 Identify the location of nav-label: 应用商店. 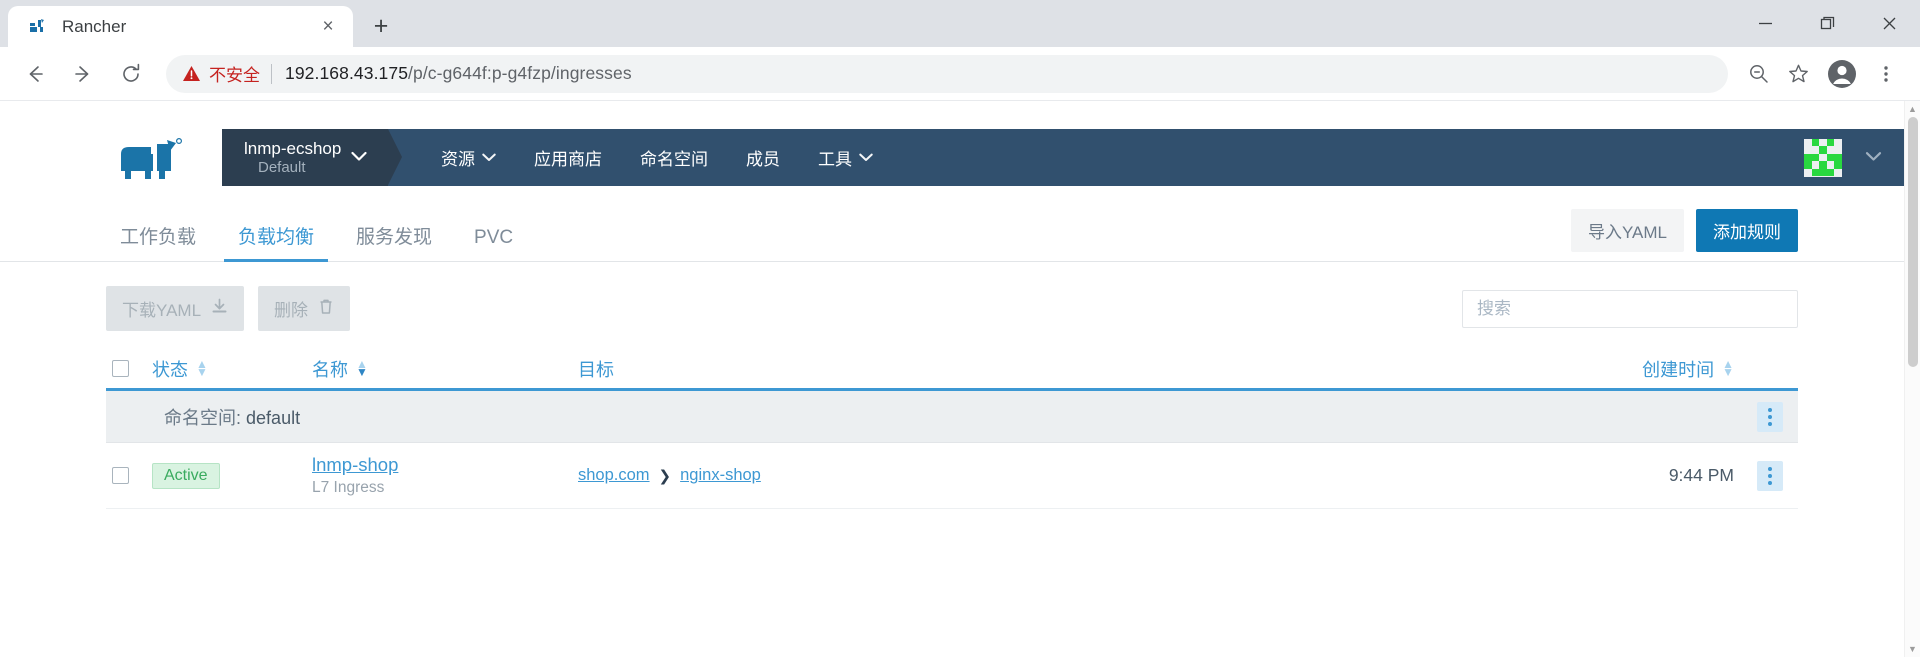
(568, 159).